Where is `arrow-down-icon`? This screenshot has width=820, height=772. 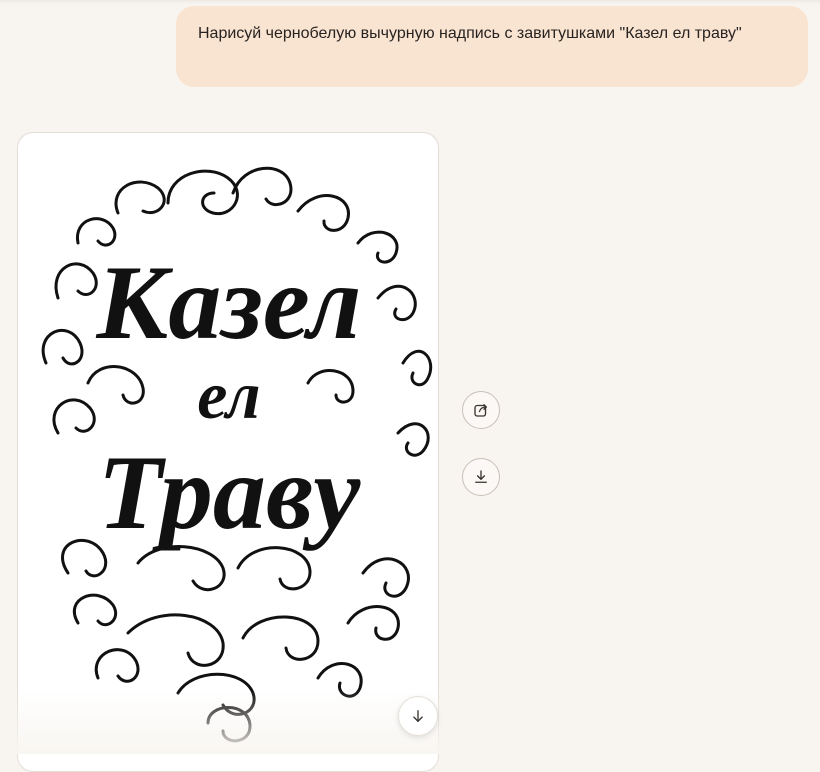
arrow-down-icon is located at coordinates (418, 716).